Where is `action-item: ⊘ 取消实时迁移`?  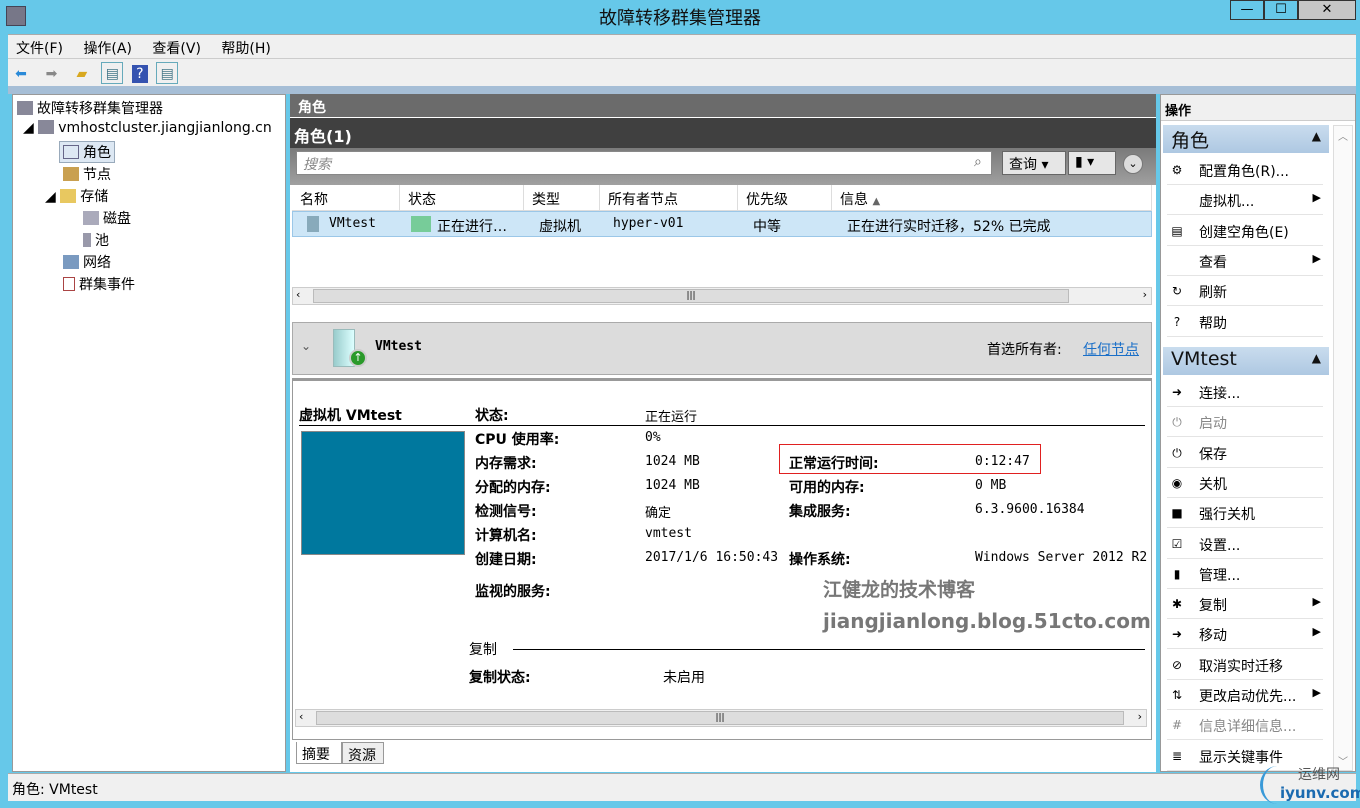
action-item: ⊘ 取消实时迁移 is located at coordinates (1245, 665).